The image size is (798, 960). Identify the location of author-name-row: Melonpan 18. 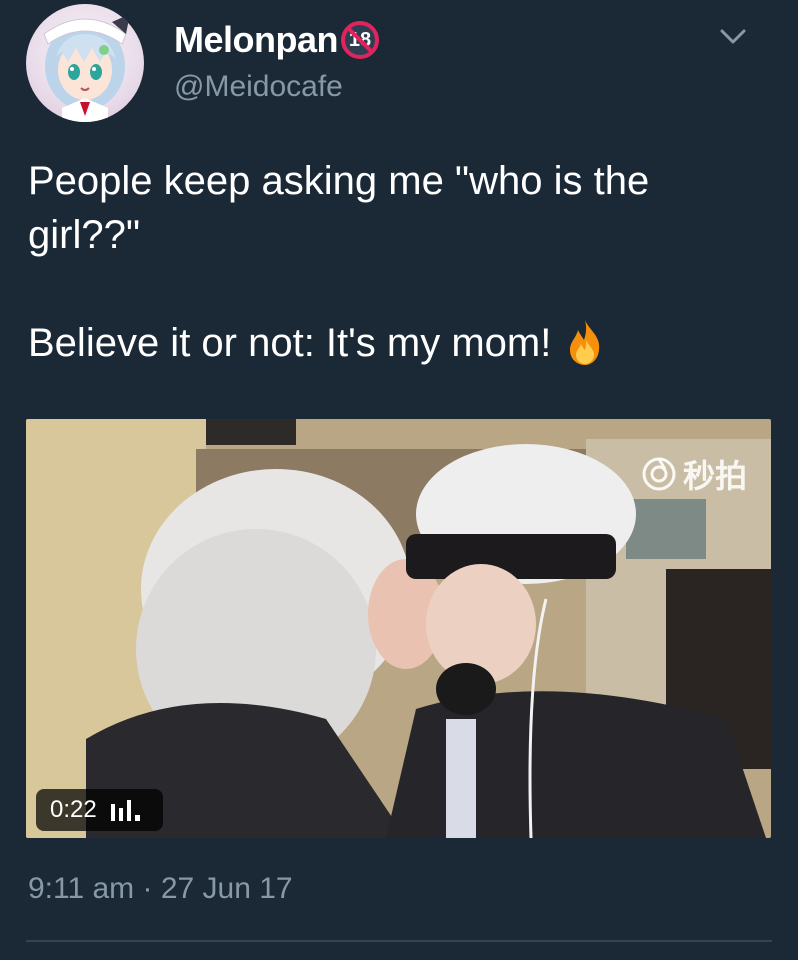
(277, 40).